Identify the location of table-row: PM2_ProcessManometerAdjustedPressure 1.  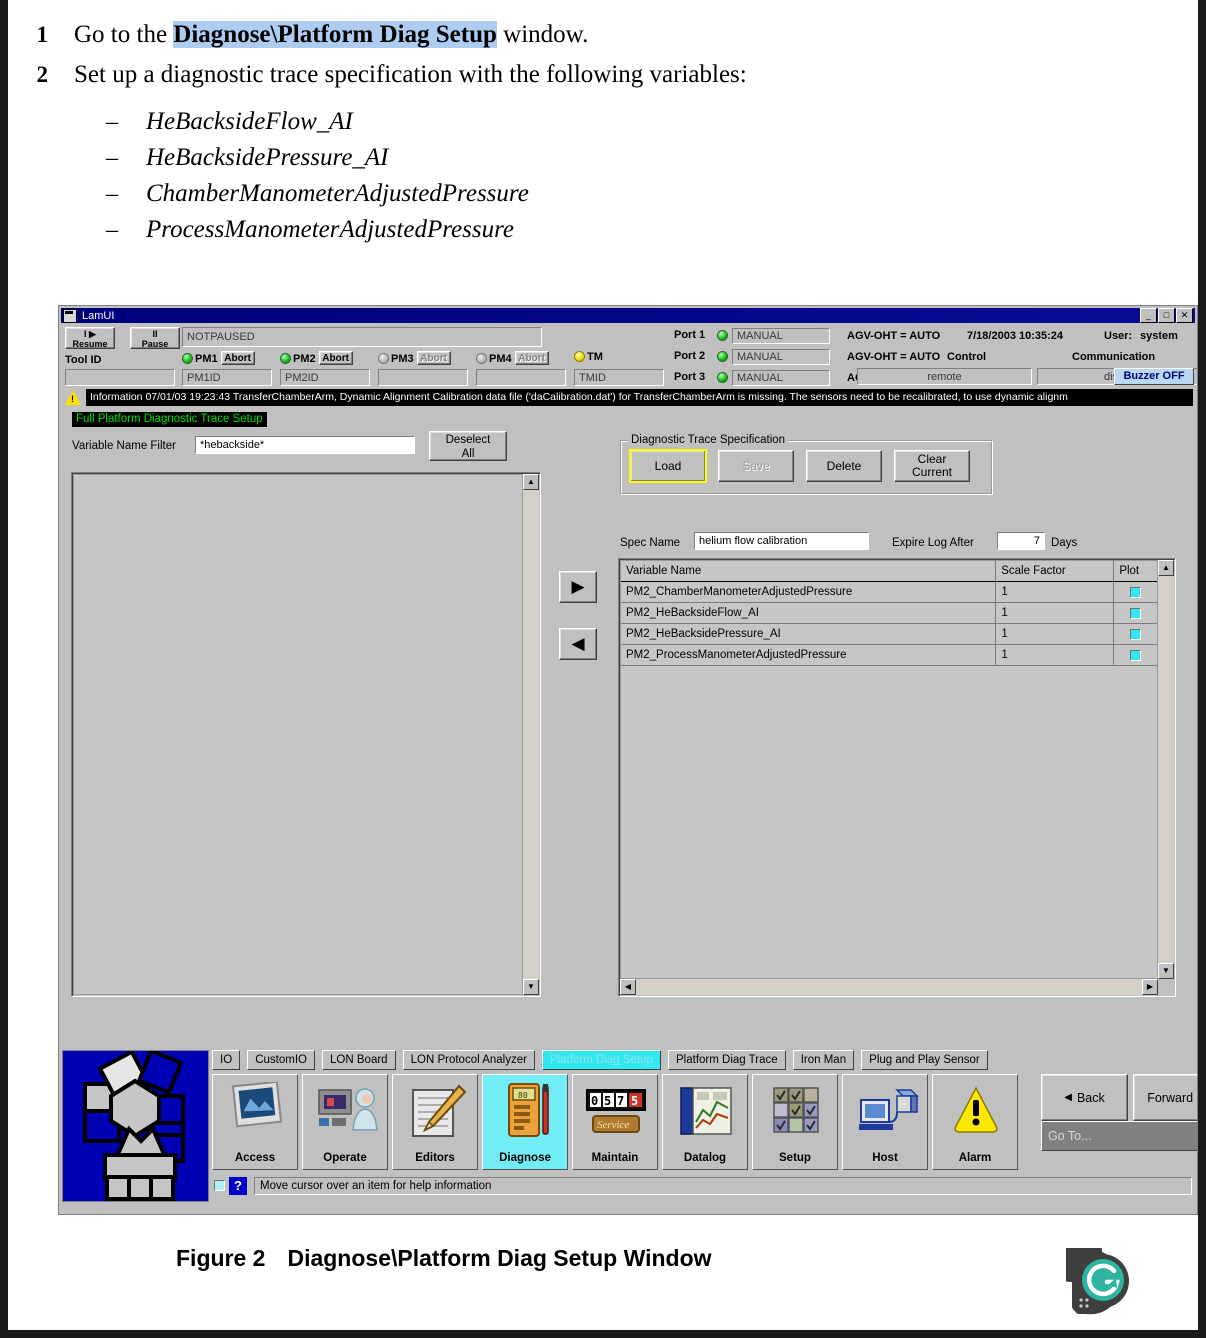
(889, 655).